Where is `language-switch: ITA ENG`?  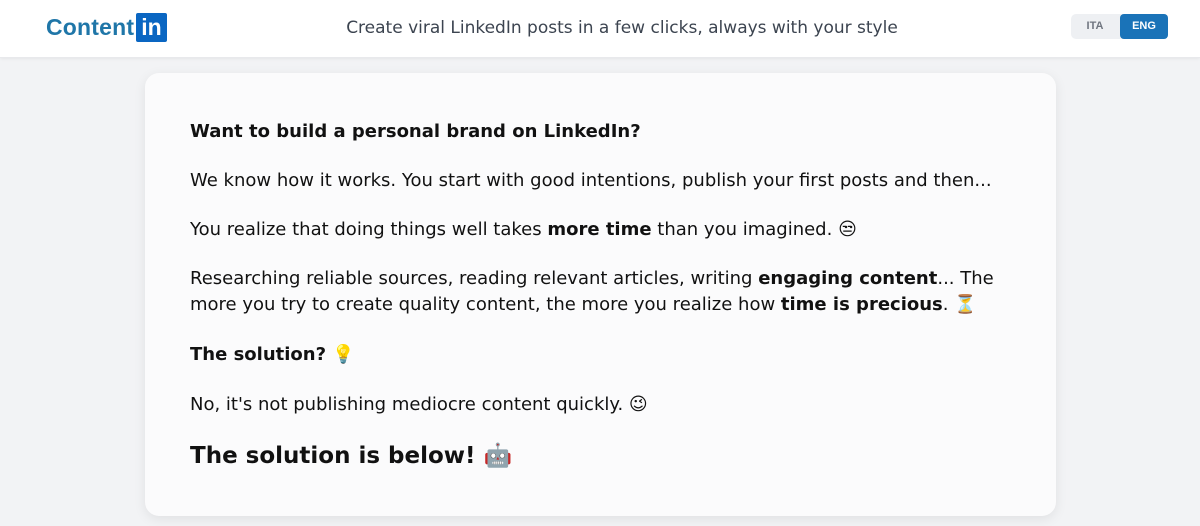
language-switch: ITA ENG is located at coordinates (1119, 26).